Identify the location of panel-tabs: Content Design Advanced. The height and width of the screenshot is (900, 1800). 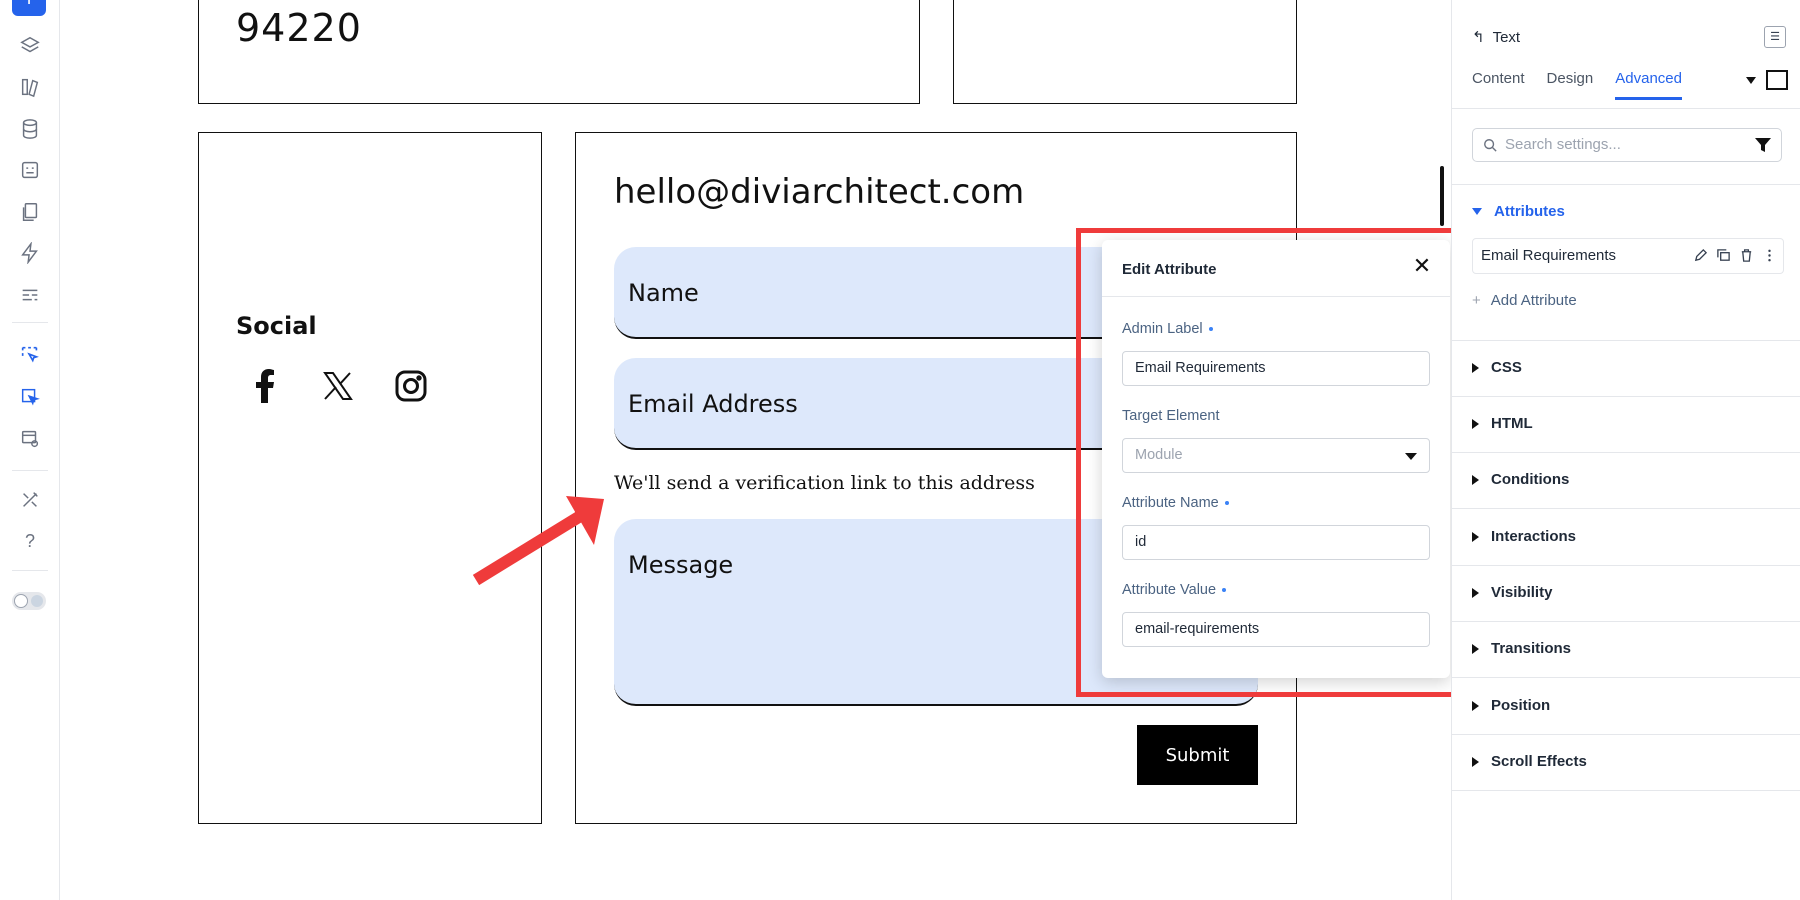
(1588, 85).